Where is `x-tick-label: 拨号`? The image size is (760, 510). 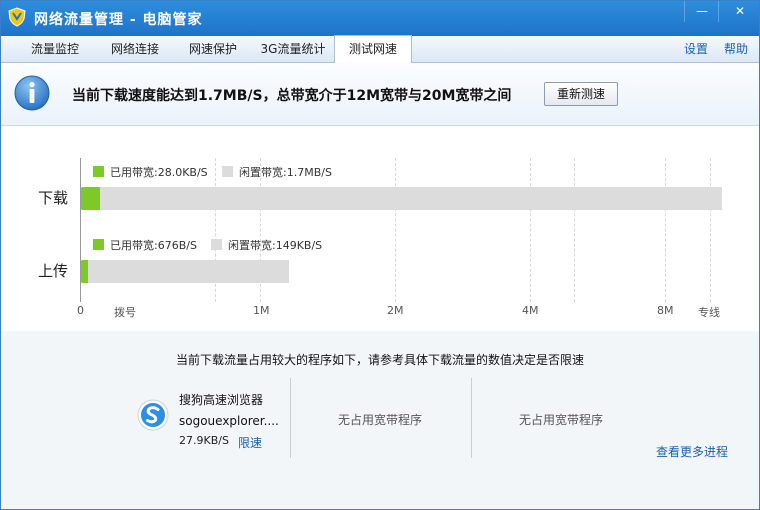 x-tick-label: 拨号 is located at coordinates (125, 312).